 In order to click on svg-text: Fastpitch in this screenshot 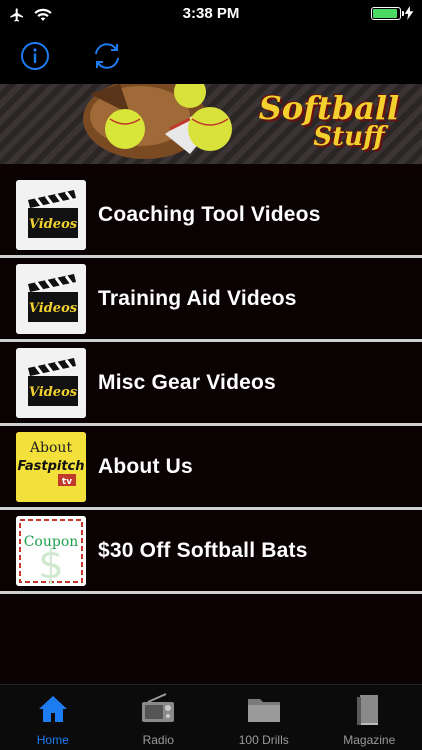, I will do `click(50, 466)`.